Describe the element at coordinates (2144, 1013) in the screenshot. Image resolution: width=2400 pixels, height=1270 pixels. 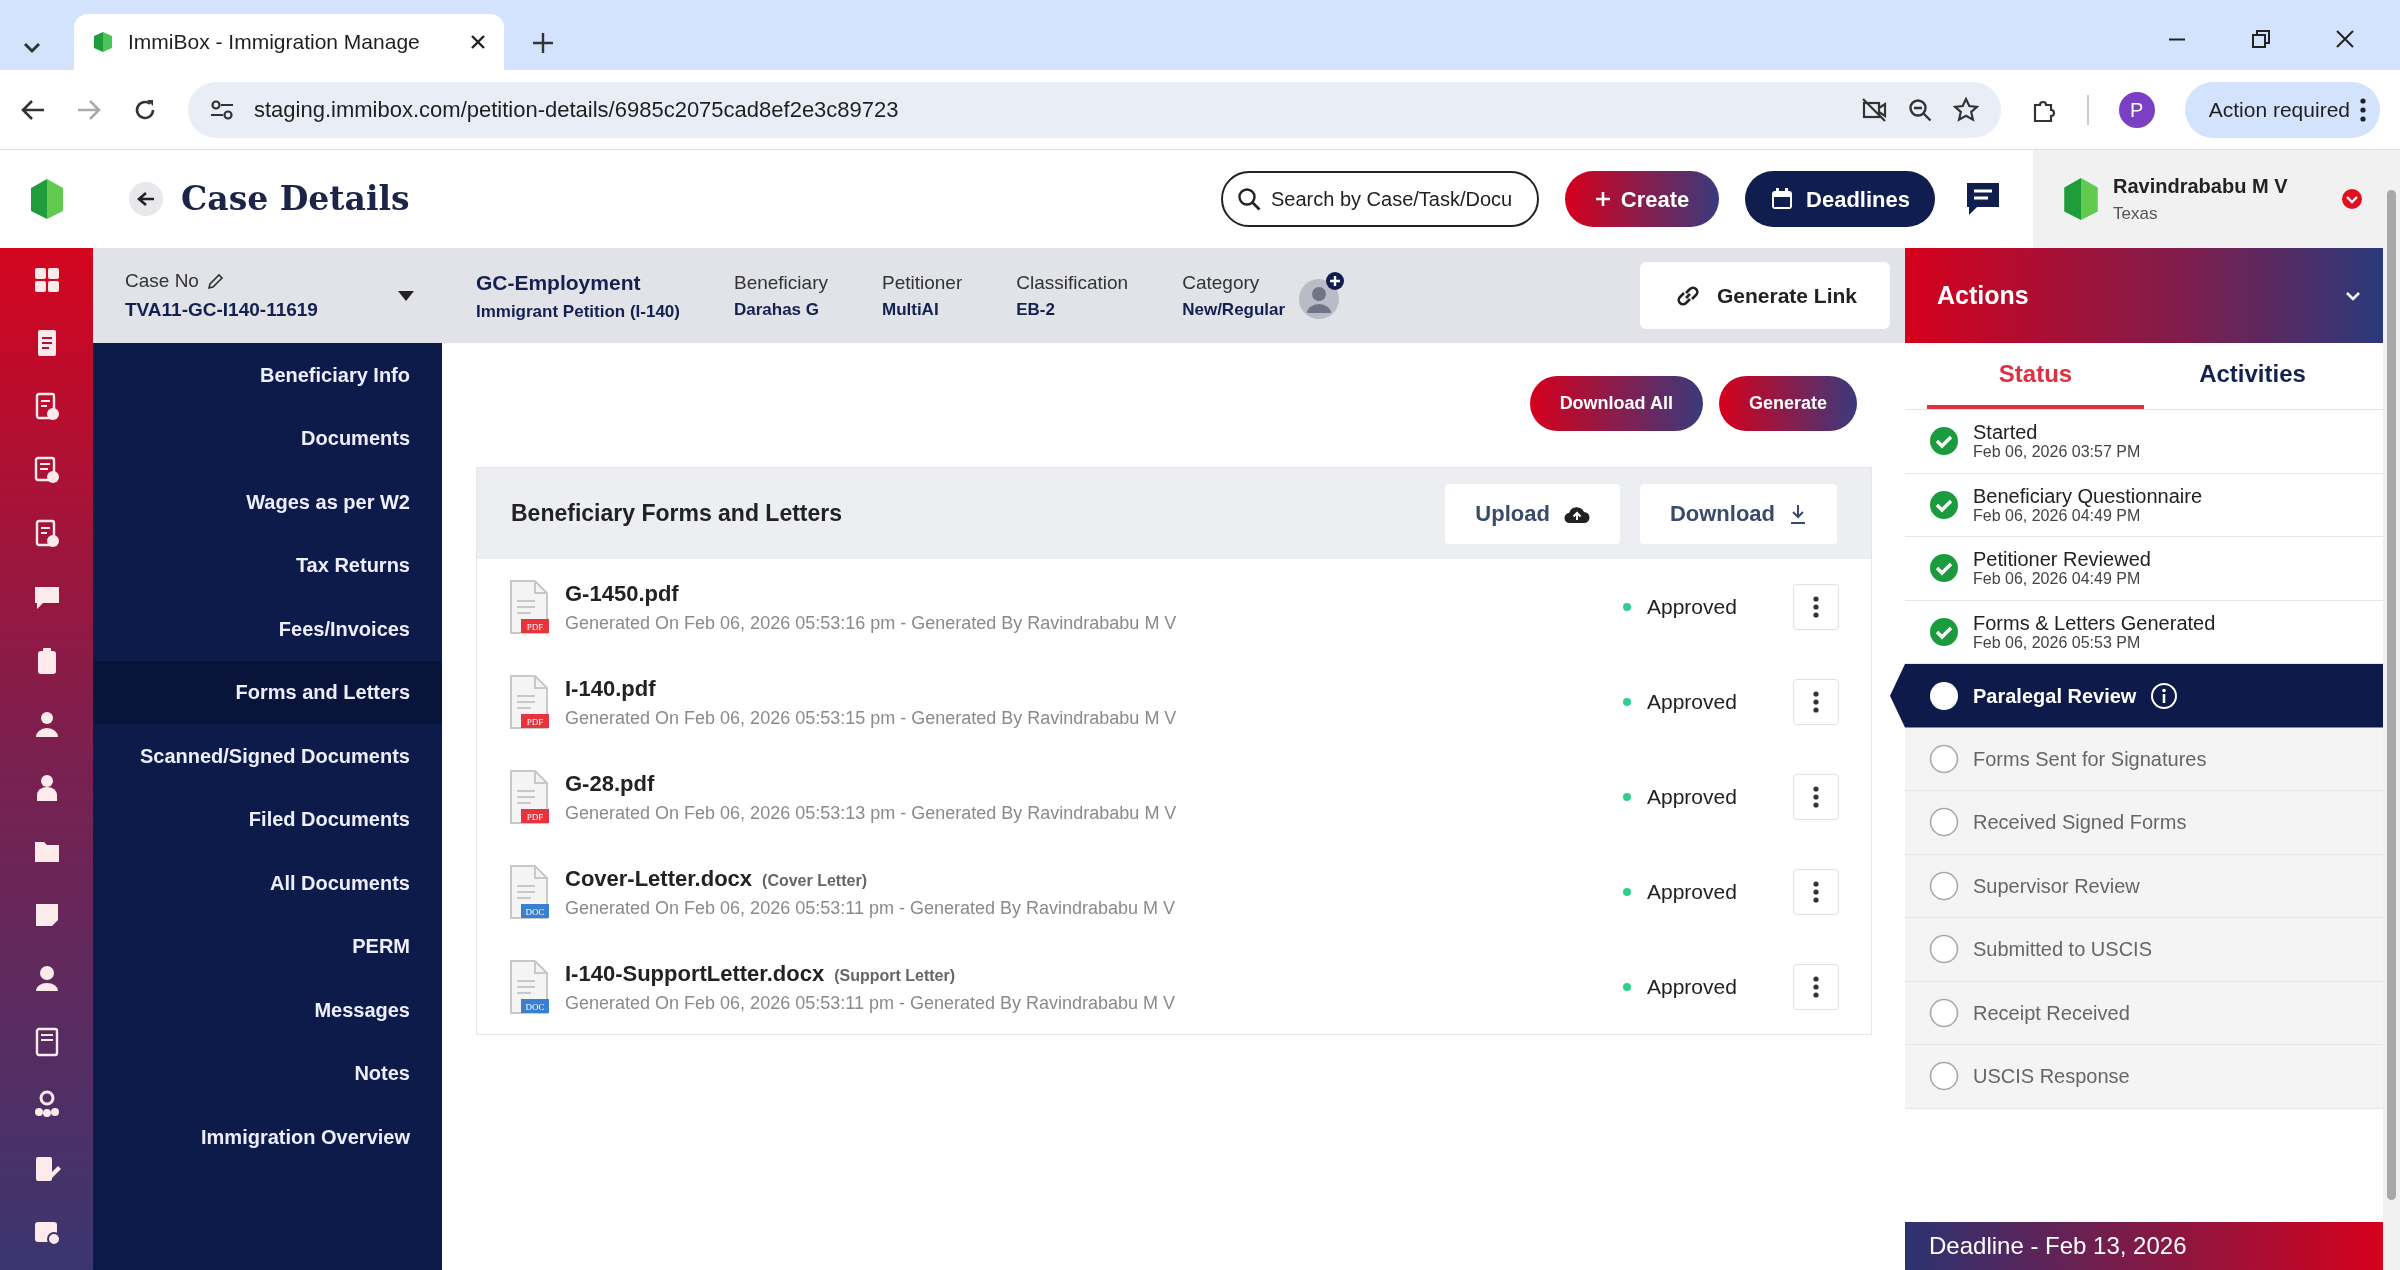
I see `status-step: Receipt Received` at that location.